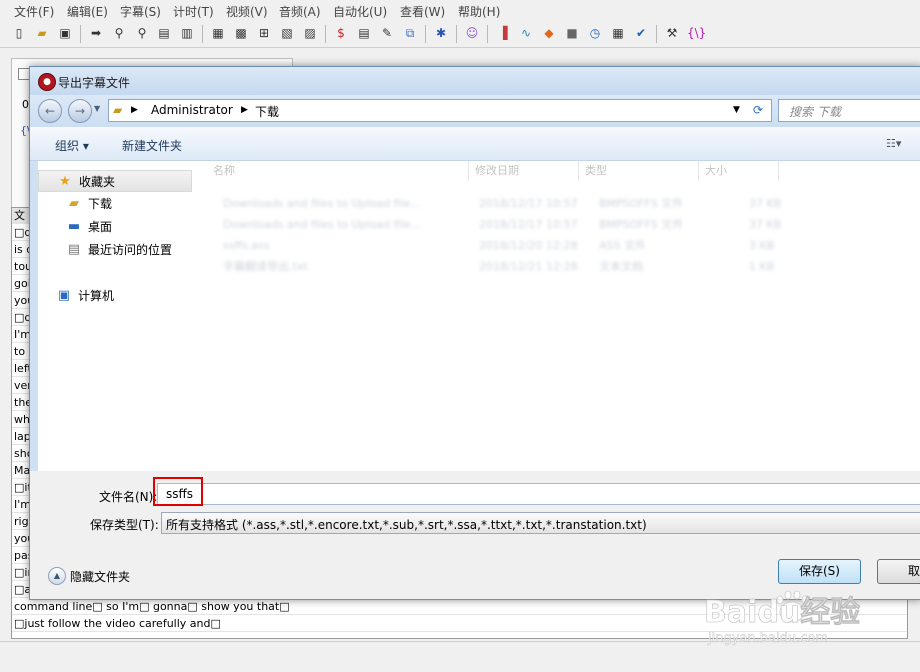 The height and width of the screenshot is (672, 920). I want to click on search-input: 搜索 下载, so click(849, 110).